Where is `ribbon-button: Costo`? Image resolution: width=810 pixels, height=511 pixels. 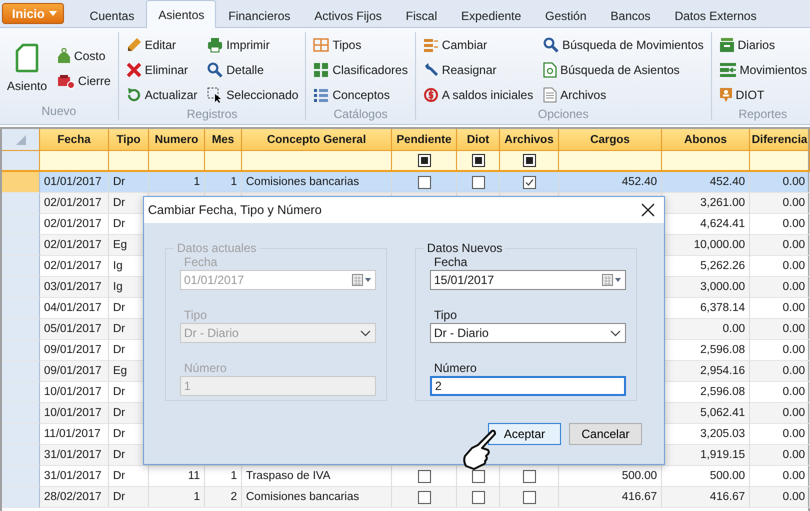 ribbon-button: Costo is located at coordinates (84, 55).